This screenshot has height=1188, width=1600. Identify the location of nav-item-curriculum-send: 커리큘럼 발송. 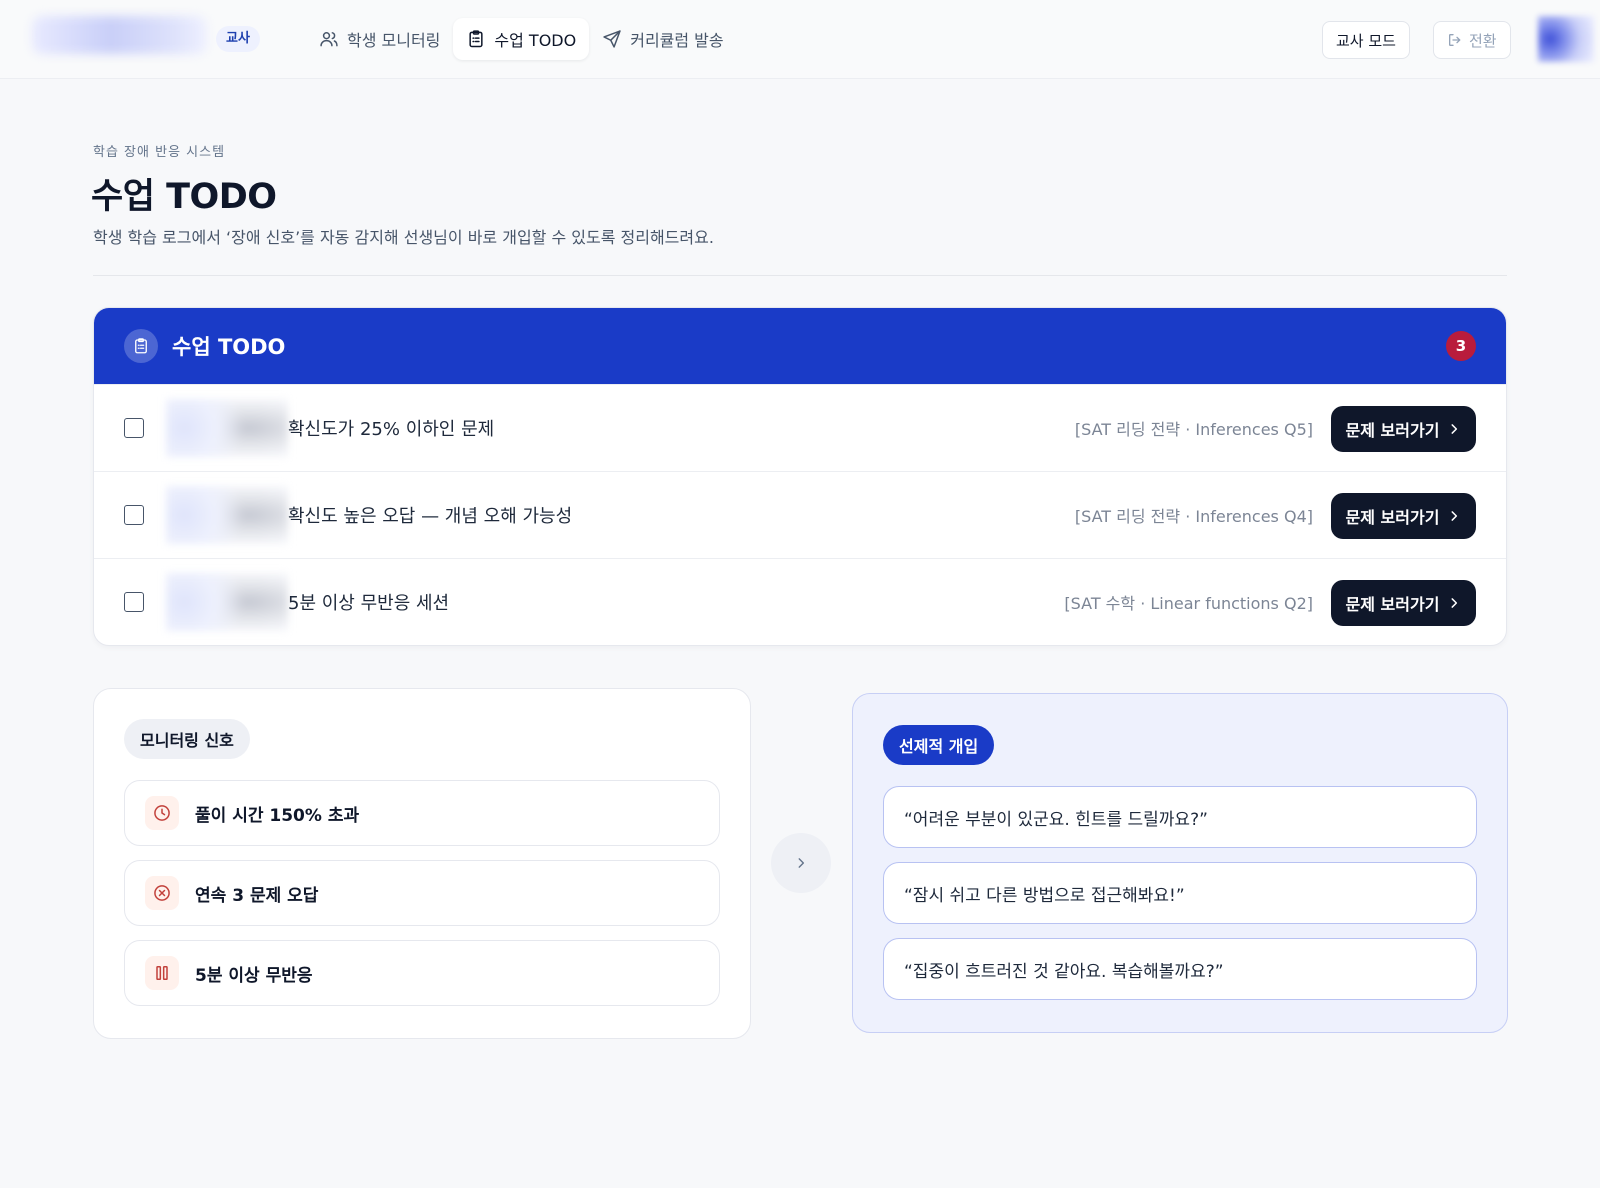
(662, 39).